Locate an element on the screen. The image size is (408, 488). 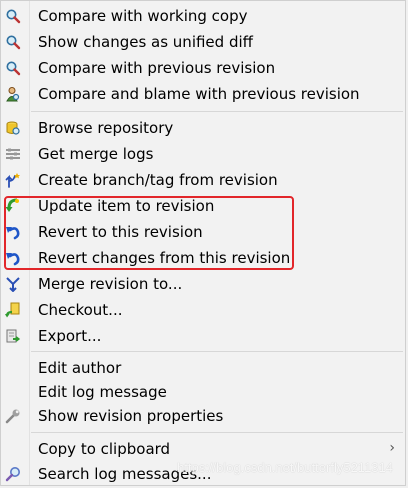
wrench-icon is located at coordinates (12, 416).